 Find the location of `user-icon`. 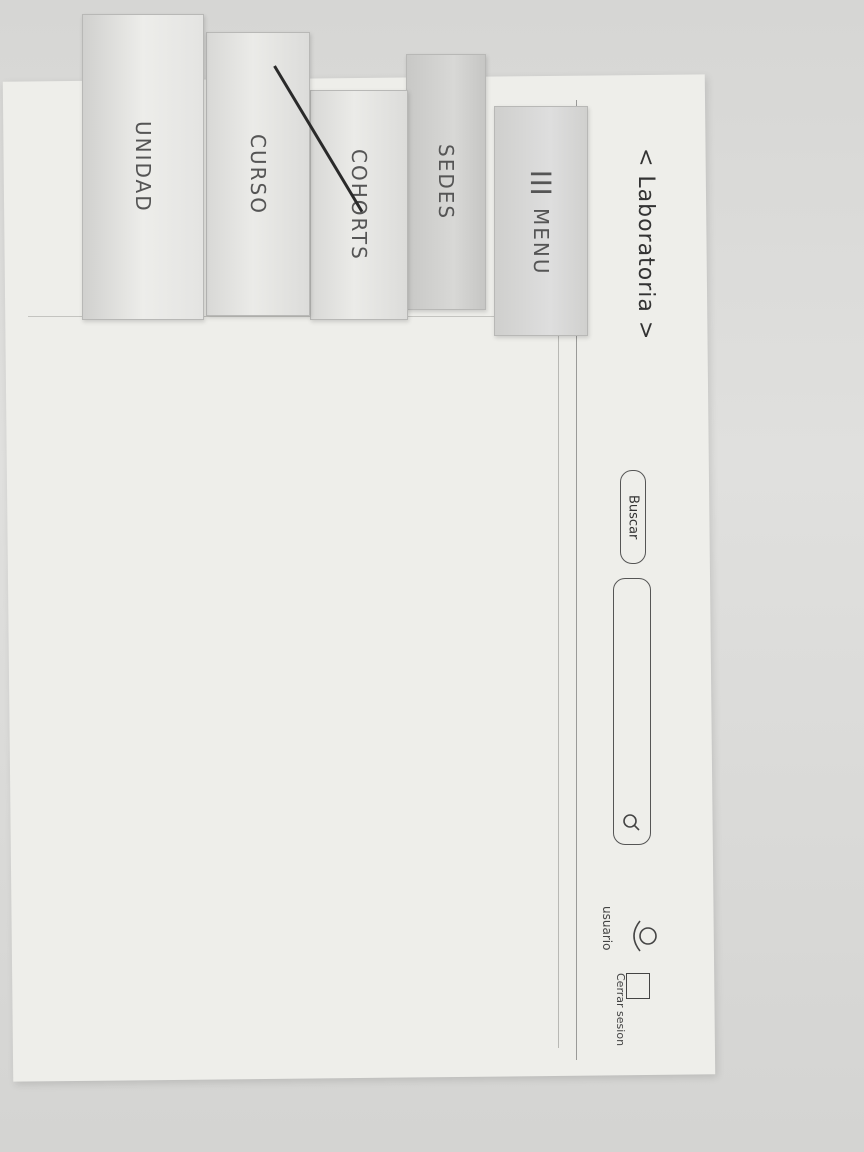

user-icon is located at coordinates (643, 936).